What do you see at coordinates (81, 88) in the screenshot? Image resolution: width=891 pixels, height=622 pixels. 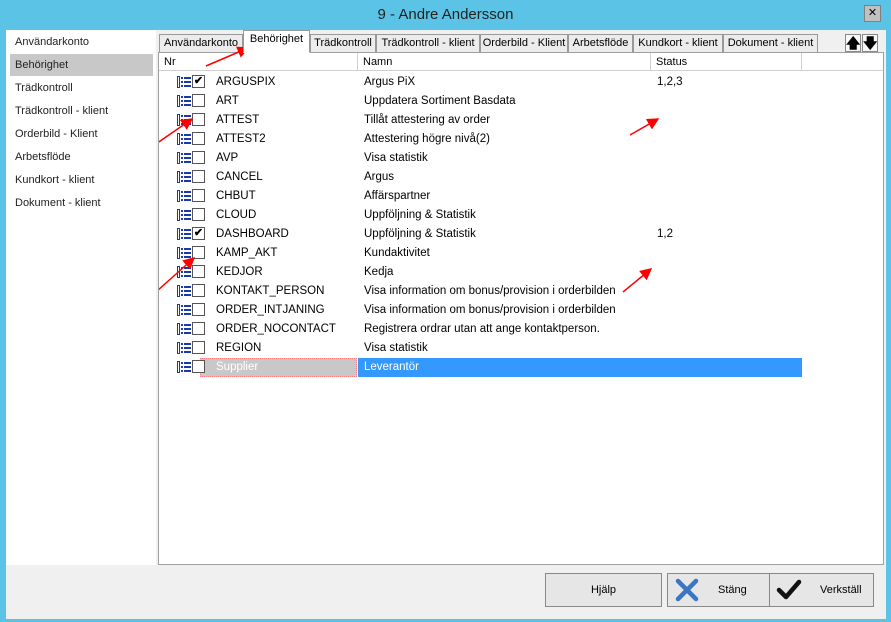 I see `sidebar-item-tradkontroll: Trädkontroll` at bounding box center [81, 88].